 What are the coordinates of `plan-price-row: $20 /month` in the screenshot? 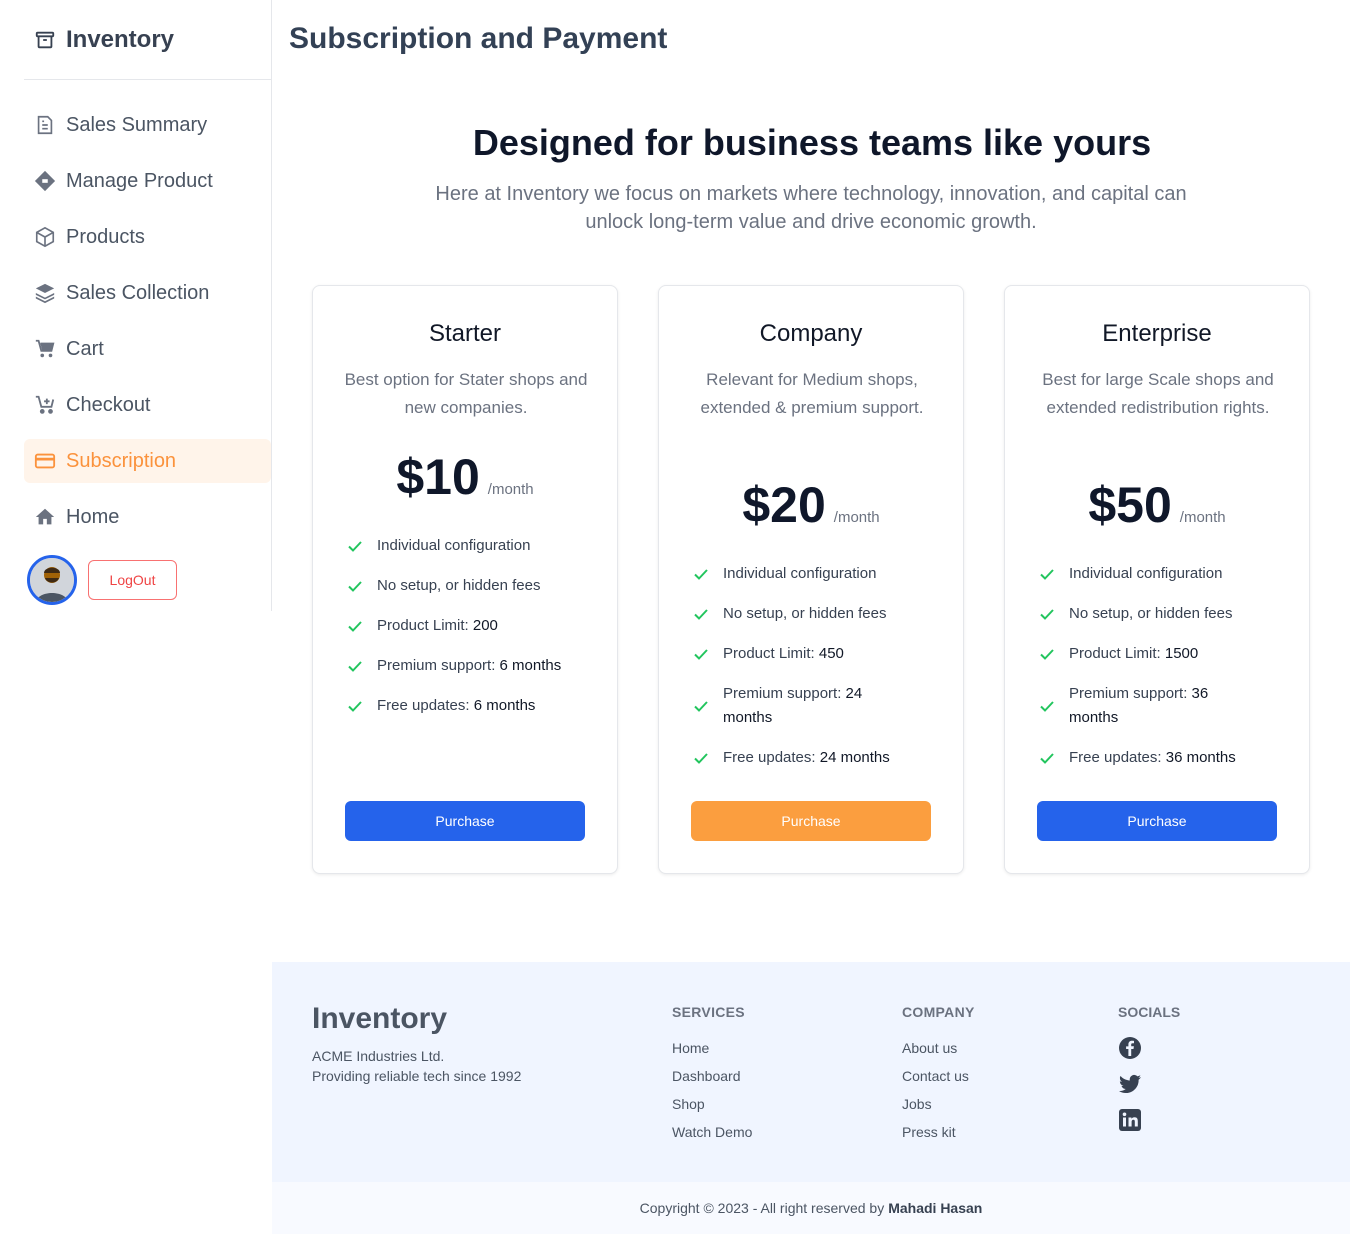 It's located at (811, 505).